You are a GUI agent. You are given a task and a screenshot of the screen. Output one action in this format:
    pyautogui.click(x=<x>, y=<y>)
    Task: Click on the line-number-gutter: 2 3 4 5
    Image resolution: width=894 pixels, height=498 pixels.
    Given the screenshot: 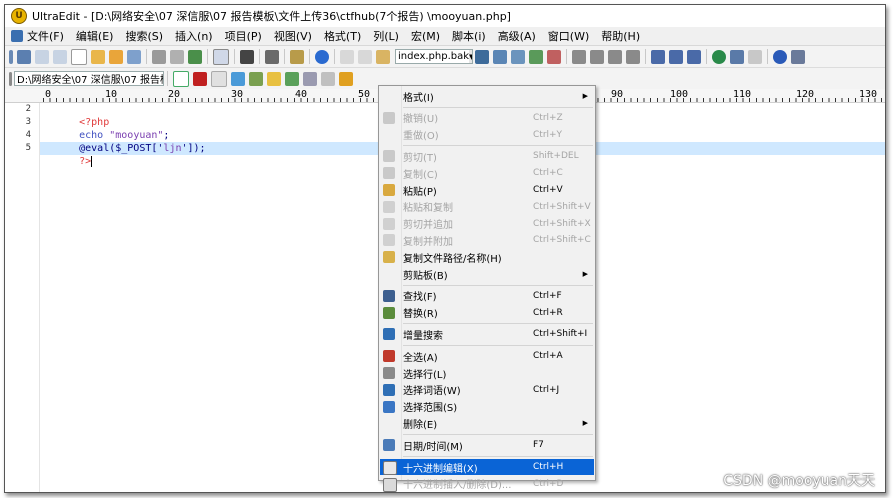 What is the action you would take?
    pyautogui.click(x=22, y=297)
    